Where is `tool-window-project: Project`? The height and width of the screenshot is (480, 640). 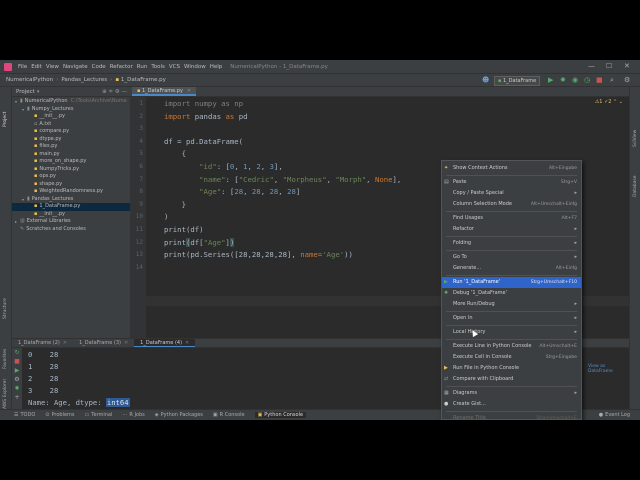 tool-window-project: Project is located at coordinates (5, 119).